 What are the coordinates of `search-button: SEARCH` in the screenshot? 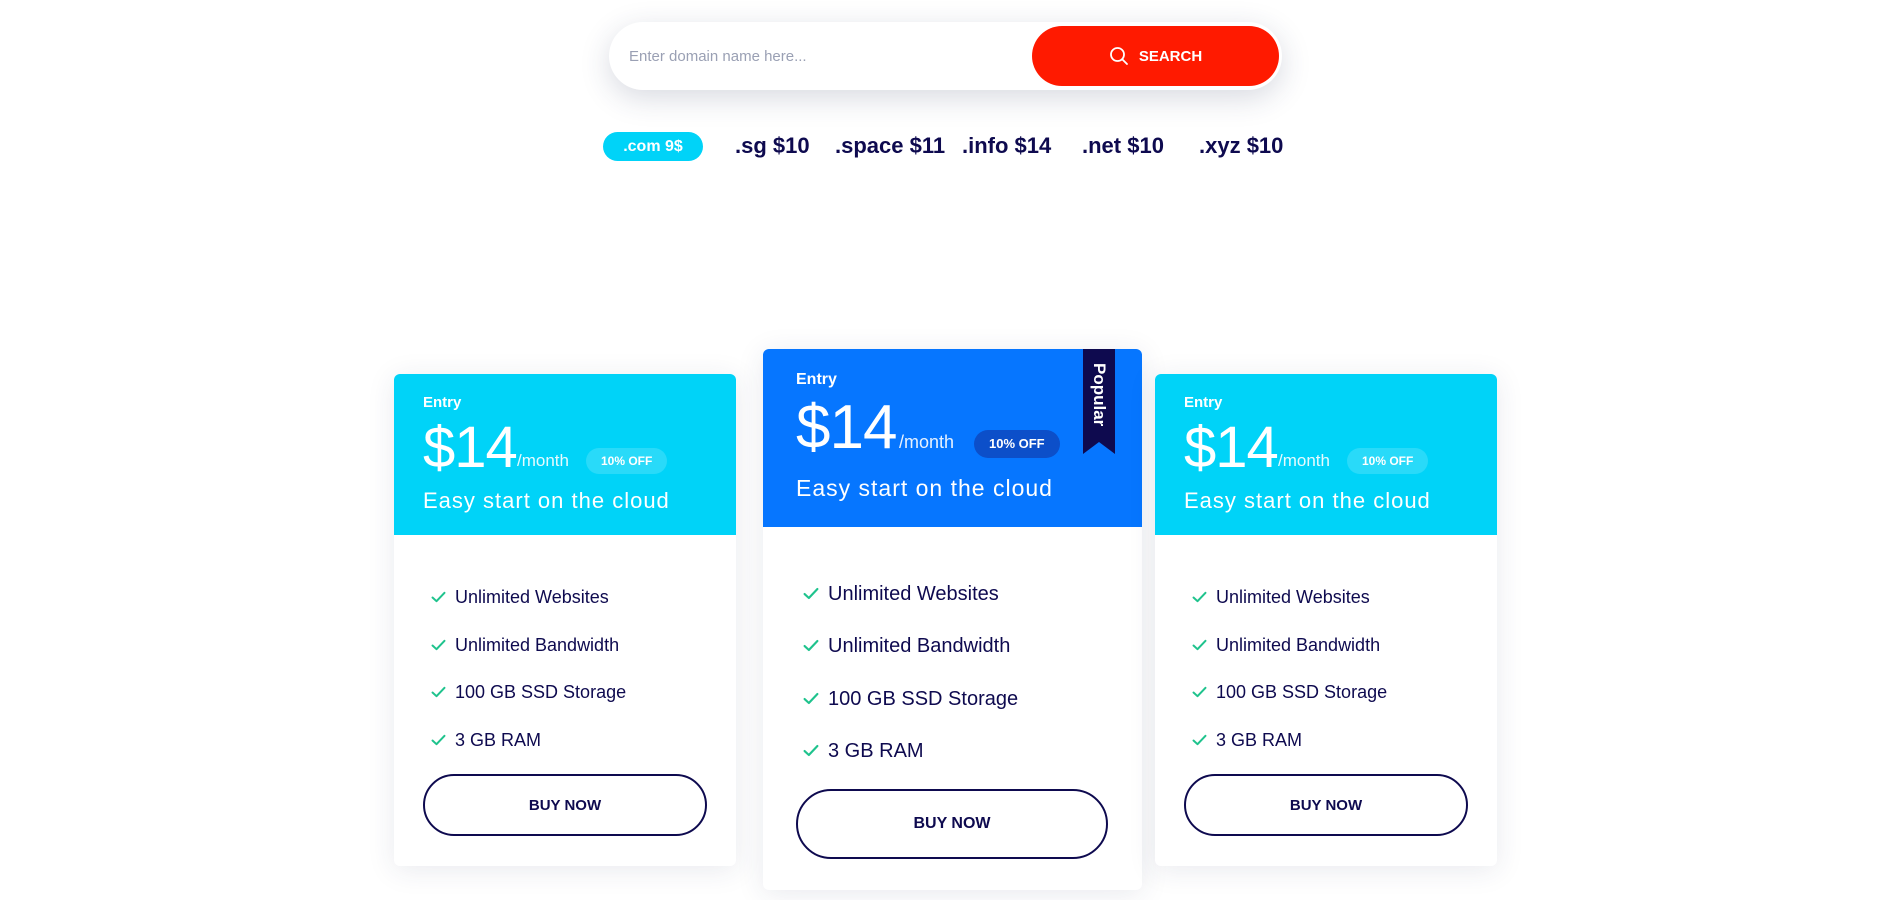 It's located at (1155, 56).